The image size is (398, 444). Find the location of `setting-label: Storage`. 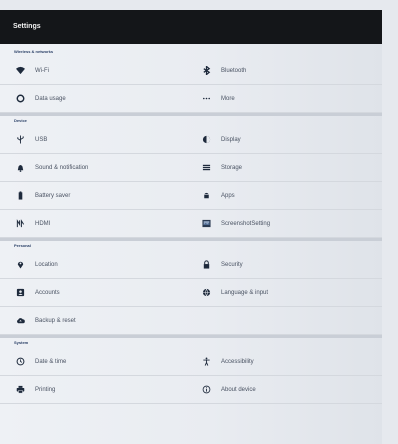

setting-label: Storage is located at coordinates (232, 167).